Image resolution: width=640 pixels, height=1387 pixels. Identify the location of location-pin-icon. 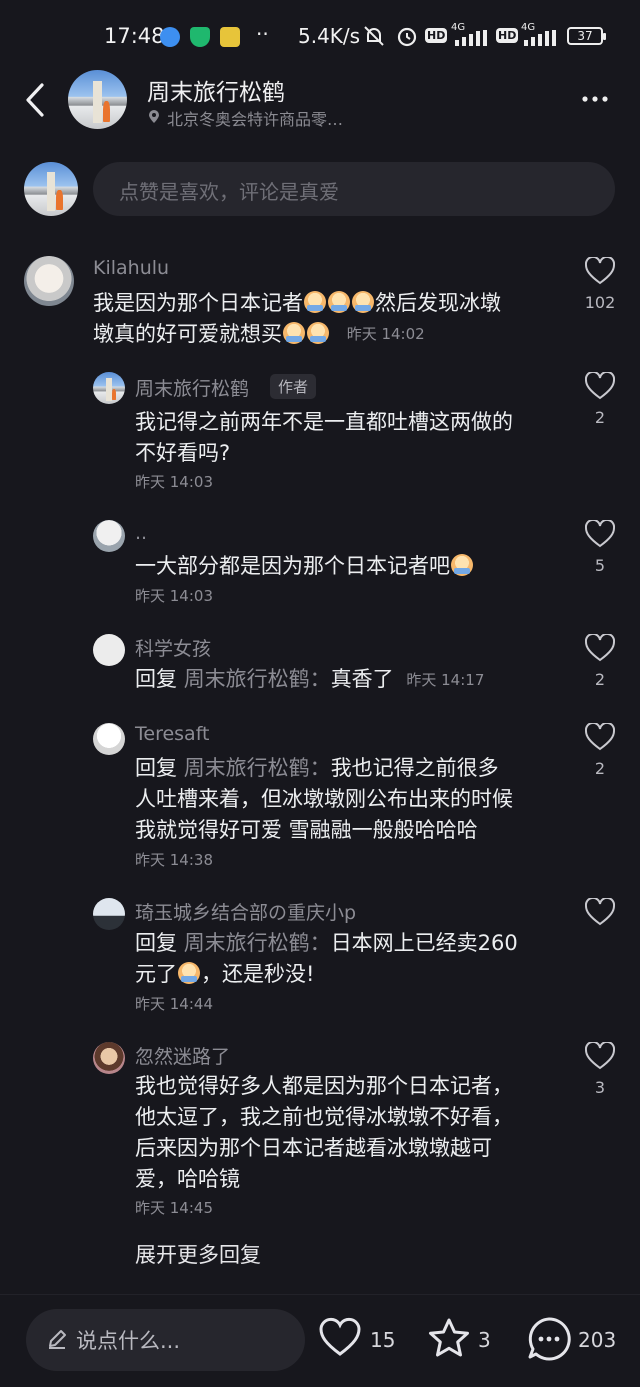
(154, 116).